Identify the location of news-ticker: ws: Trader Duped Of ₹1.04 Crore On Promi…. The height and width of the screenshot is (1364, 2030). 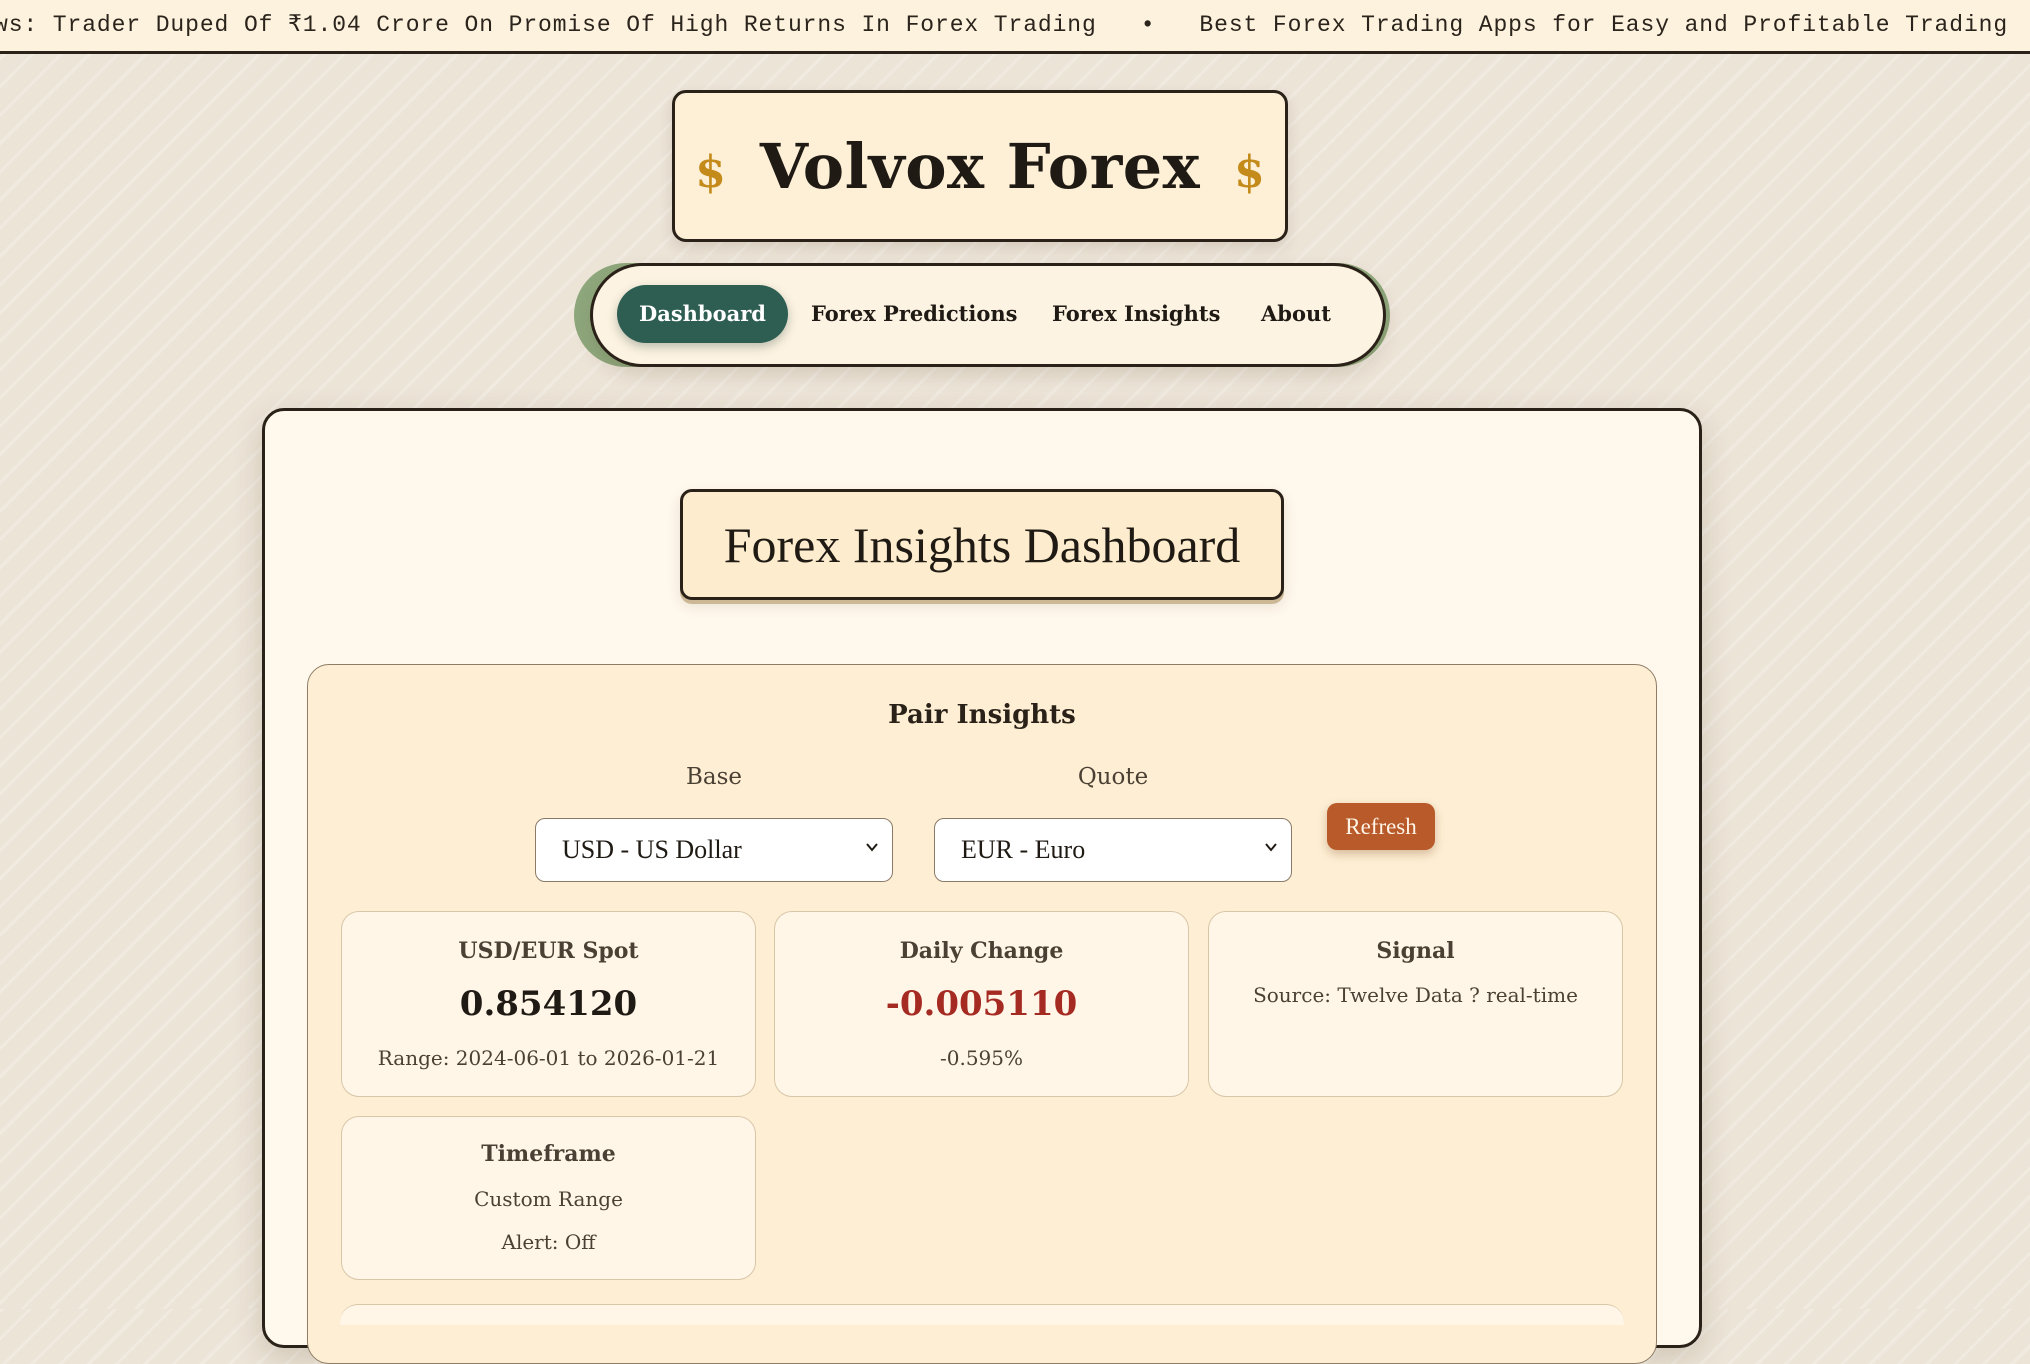
(1015, 27).